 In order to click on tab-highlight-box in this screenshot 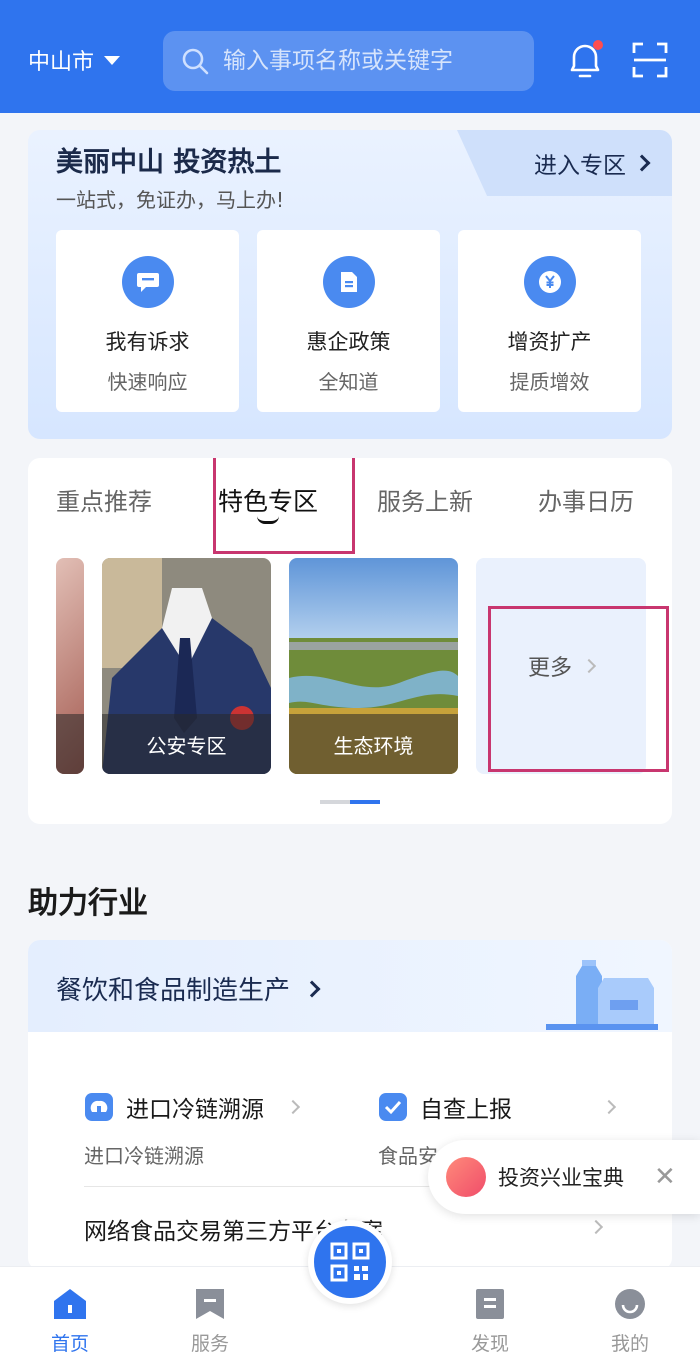, I will do `click(284, 506)`.